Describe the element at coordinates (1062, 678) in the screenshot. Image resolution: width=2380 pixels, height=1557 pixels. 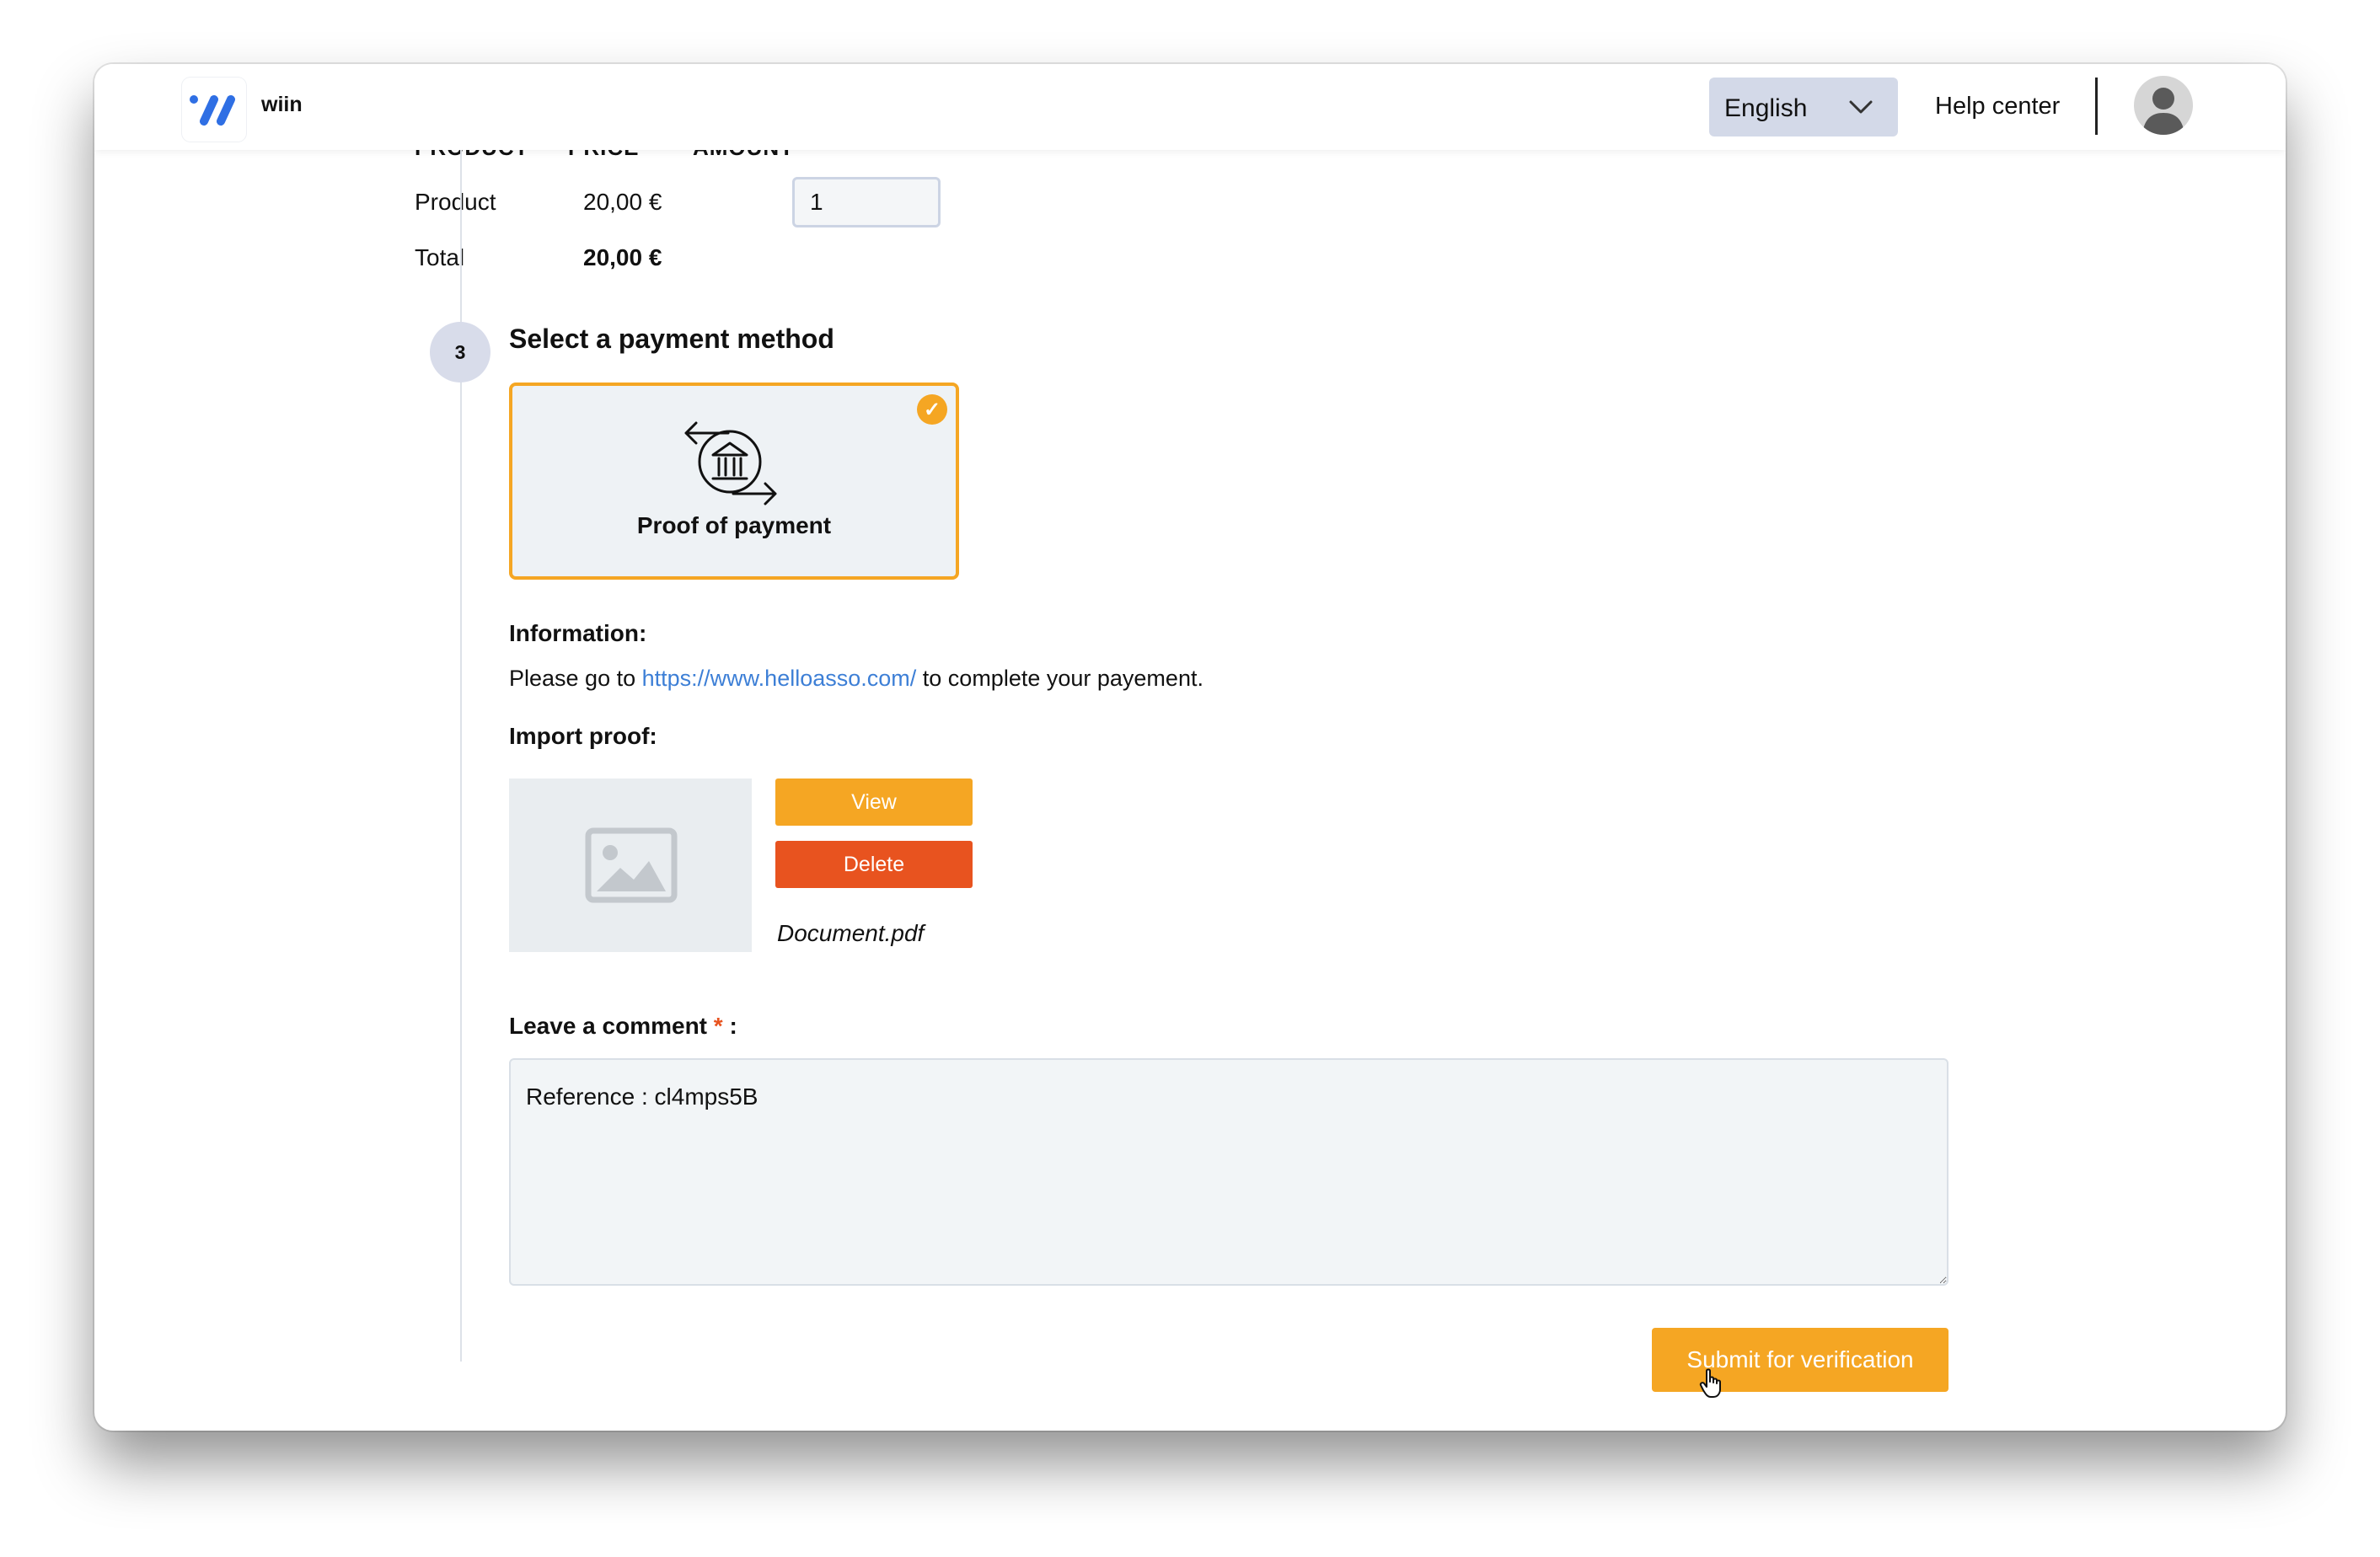
I see `information-text-after: to complete your payement.` at that location.